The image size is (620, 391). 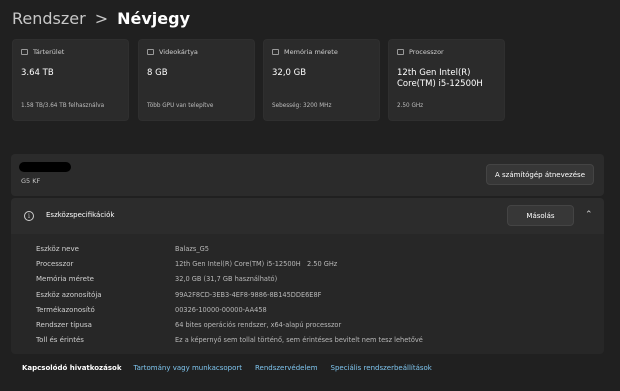 What do you see at coordinates (307, 216) in the screenshot?
I see `specs-header: i Eszközspecifikációk Másolás ⌃` at bounding box center [307, 216].